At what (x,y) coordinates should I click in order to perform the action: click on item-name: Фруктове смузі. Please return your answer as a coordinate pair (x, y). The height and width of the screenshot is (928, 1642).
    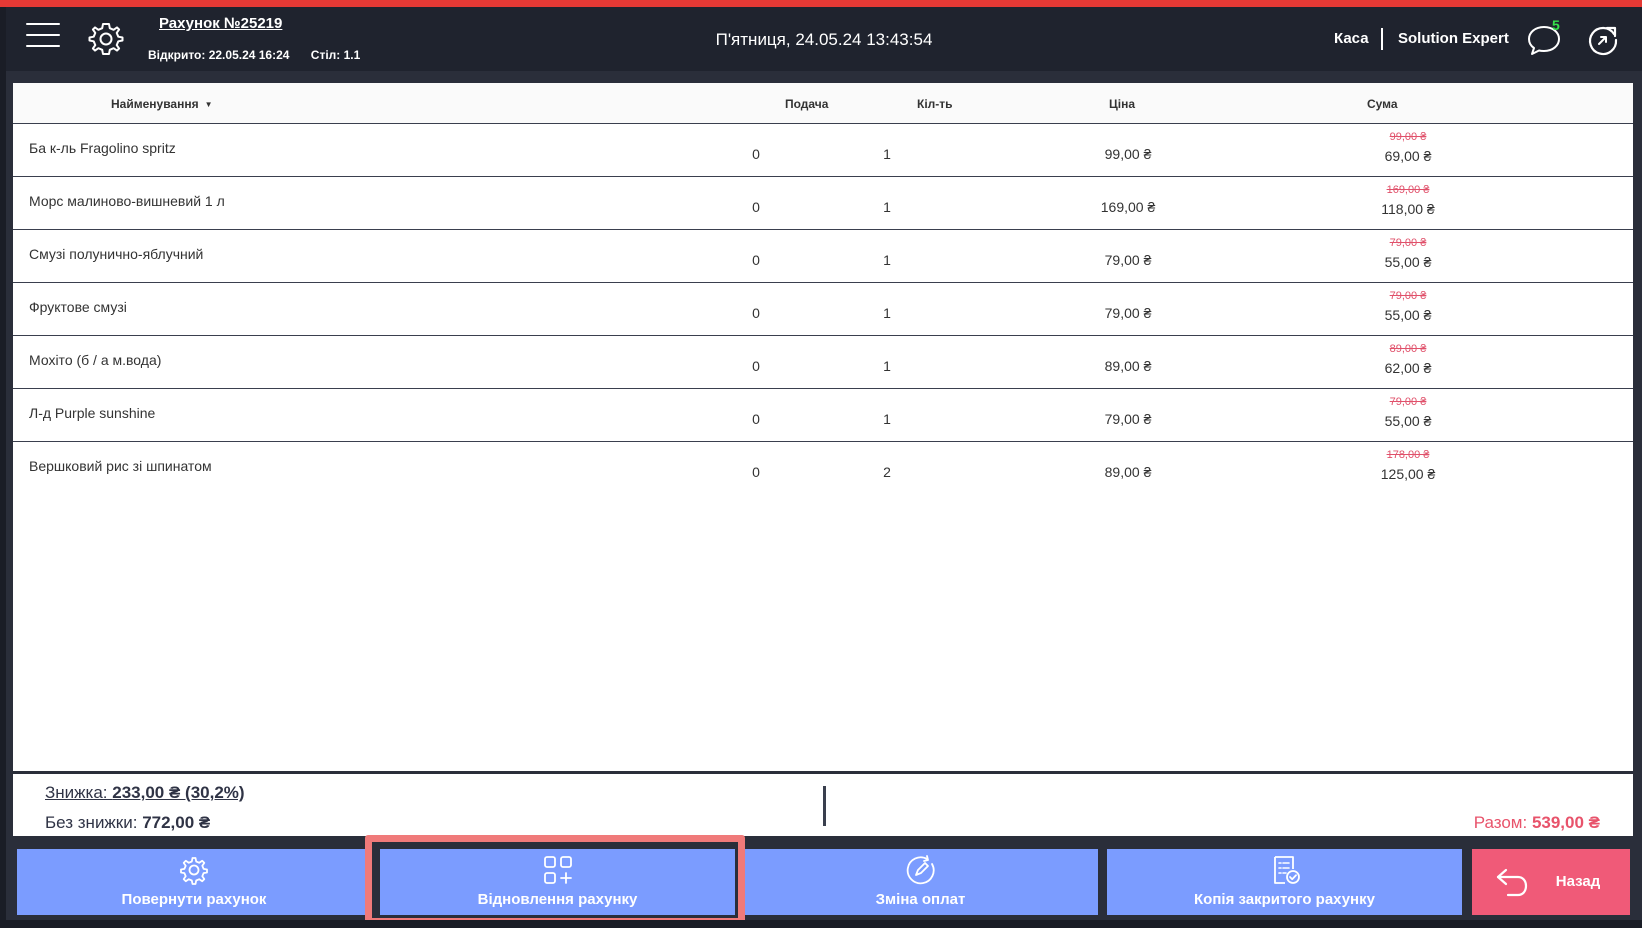
    Looking at the image, I should click on (78, 307).